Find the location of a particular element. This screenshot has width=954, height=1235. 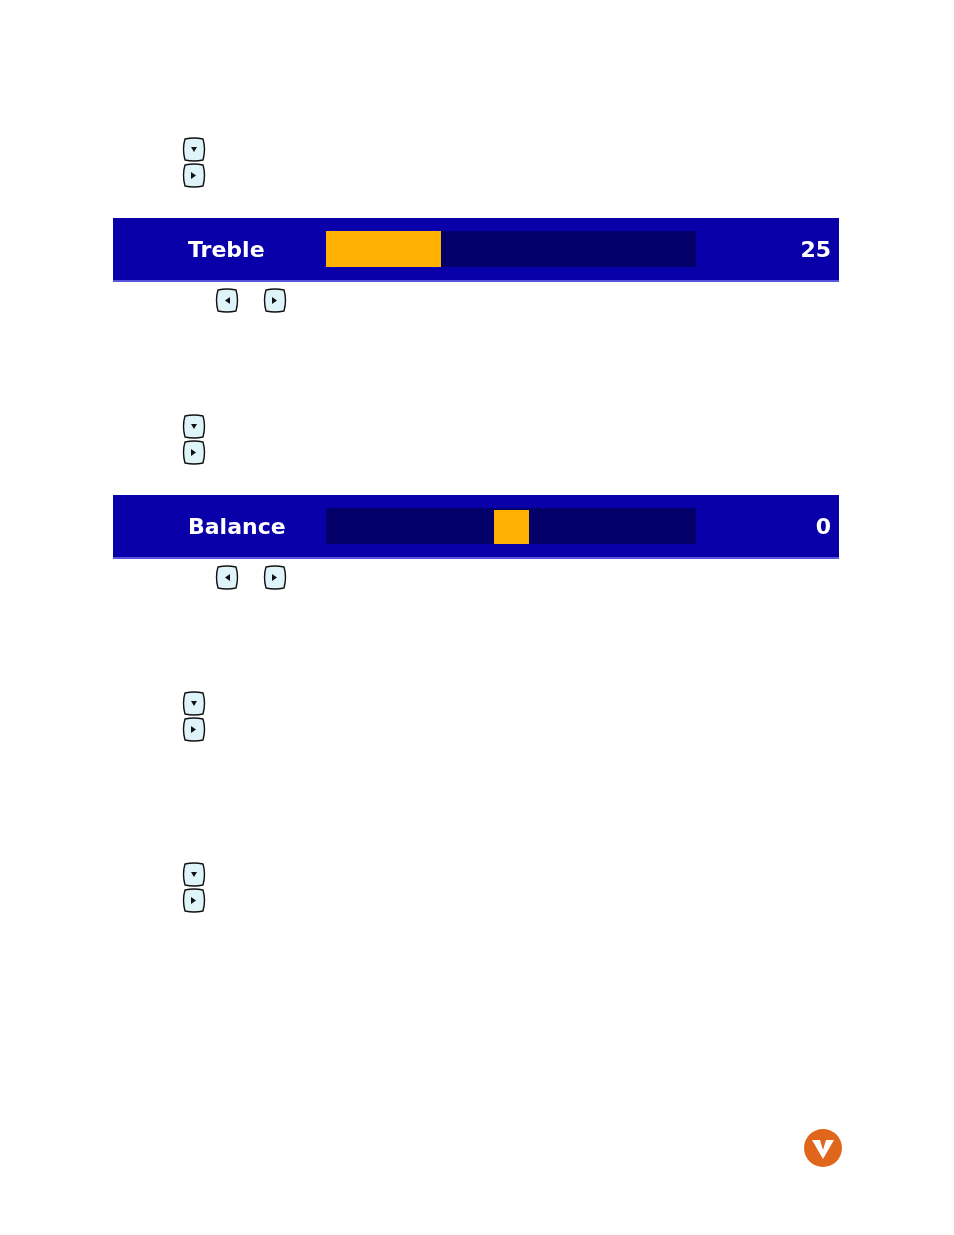

logo-icon is located at coordinates (823, 1148).